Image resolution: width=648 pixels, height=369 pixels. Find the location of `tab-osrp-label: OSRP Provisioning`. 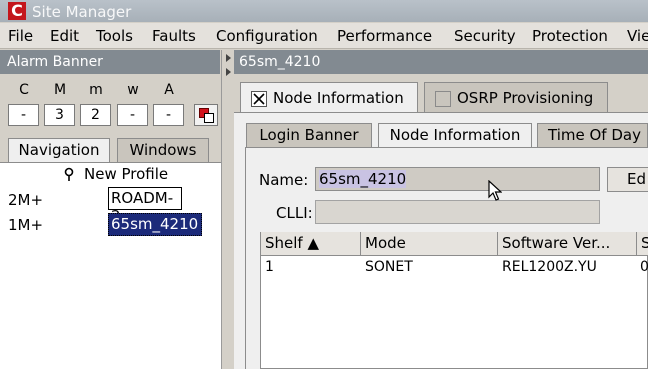

tab-osrp-label: OSRP Provisioning is located at coordinates (525, 98).